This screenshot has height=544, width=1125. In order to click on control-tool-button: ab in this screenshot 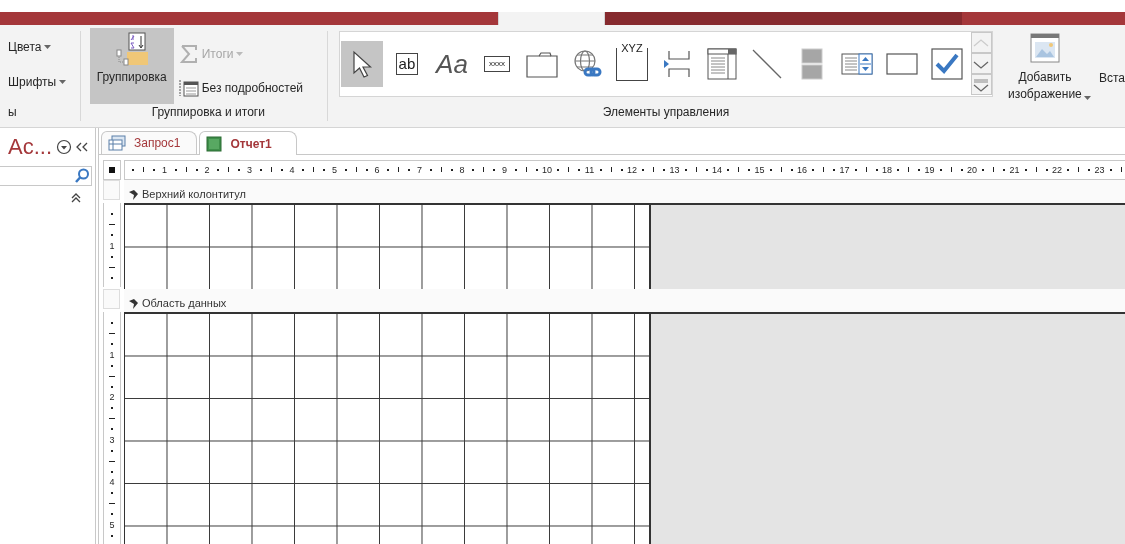, I will do `click(406, 64)`.